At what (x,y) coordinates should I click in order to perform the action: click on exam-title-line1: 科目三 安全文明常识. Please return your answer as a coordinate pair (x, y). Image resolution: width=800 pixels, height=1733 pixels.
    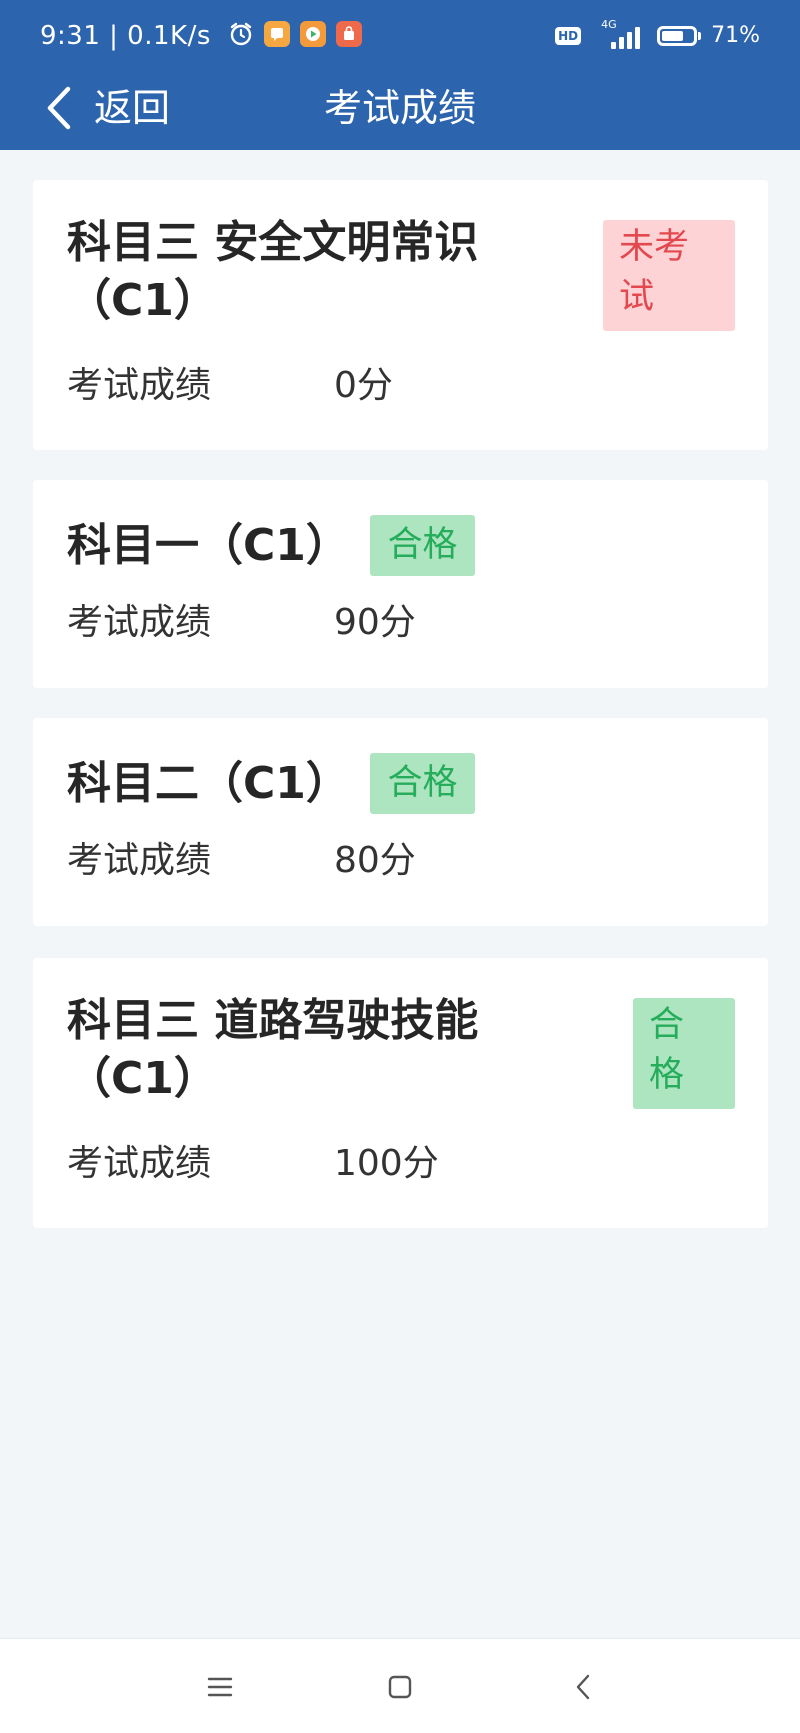
    Looking at the image, I should click on (273, 242).